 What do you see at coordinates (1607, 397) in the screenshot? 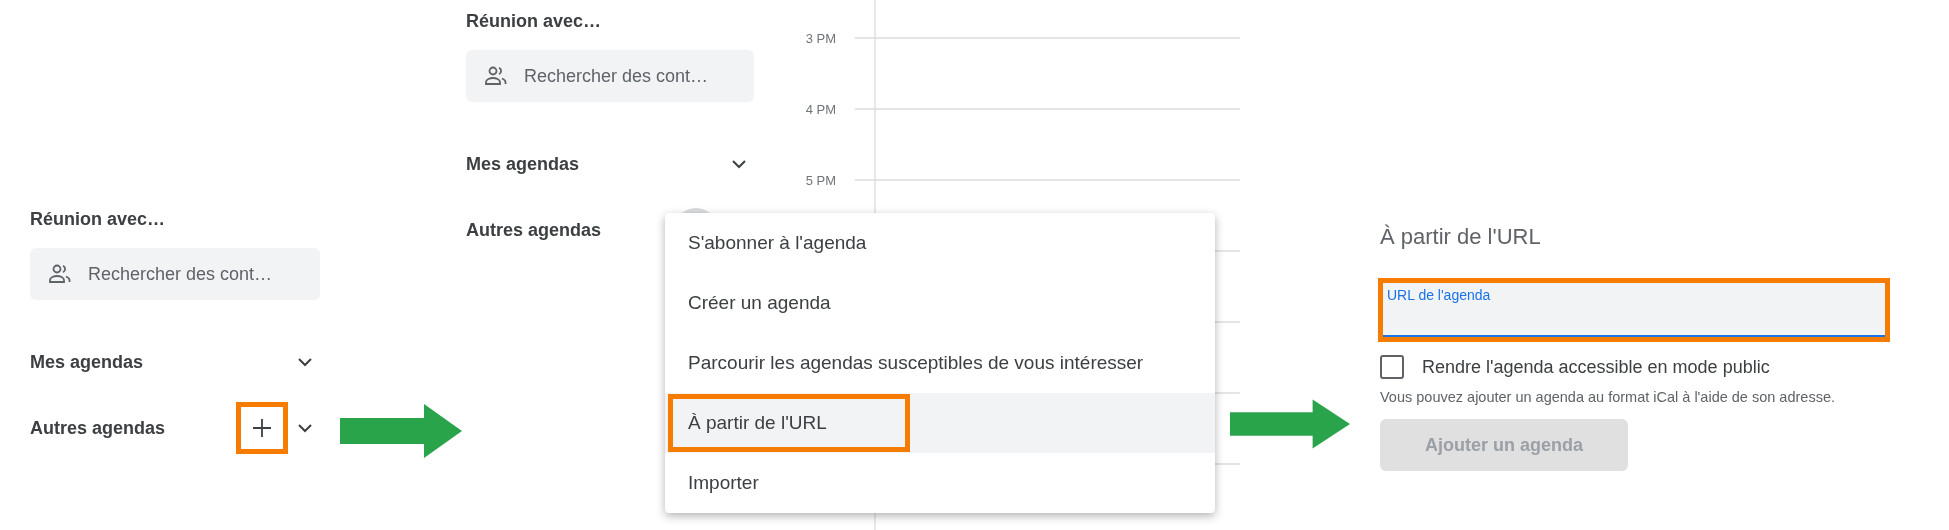
I see `helper-text: Vous pouvez ajouter un agenda au format iCal à l'aide de son adresse.` at bounding box center [1607, 397].